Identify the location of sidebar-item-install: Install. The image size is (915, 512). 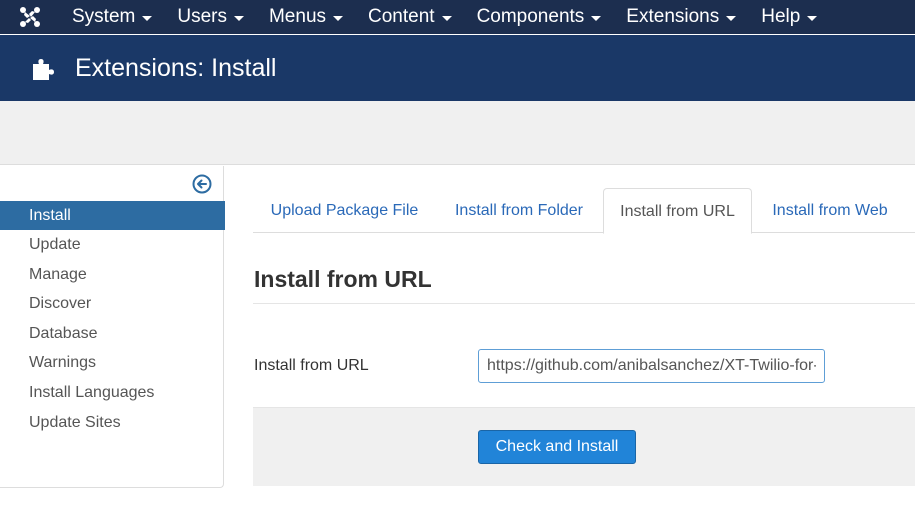
(112, 215).